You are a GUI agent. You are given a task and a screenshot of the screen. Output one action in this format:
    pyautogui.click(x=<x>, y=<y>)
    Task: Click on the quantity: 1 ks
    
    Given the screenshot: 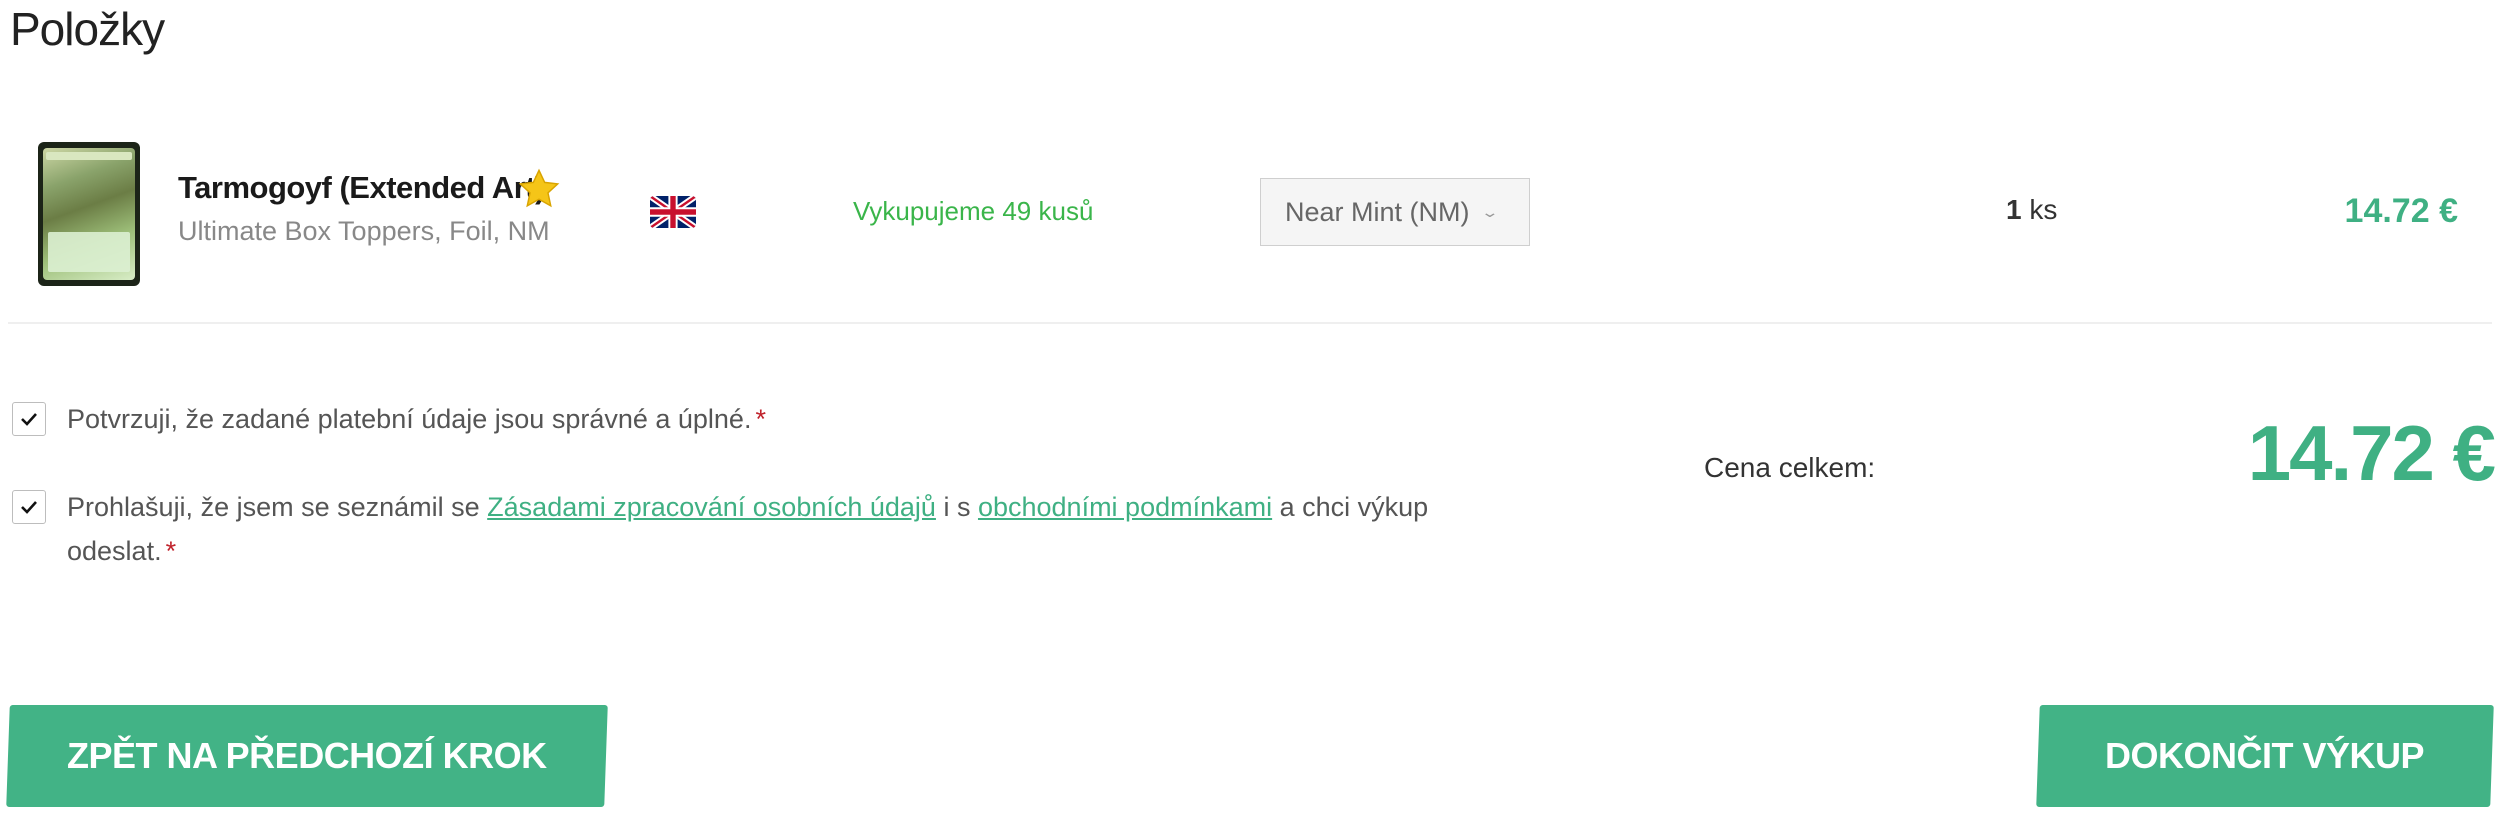 What is the action you would take?
    pyautogui.click(x=2031, y=210)
    